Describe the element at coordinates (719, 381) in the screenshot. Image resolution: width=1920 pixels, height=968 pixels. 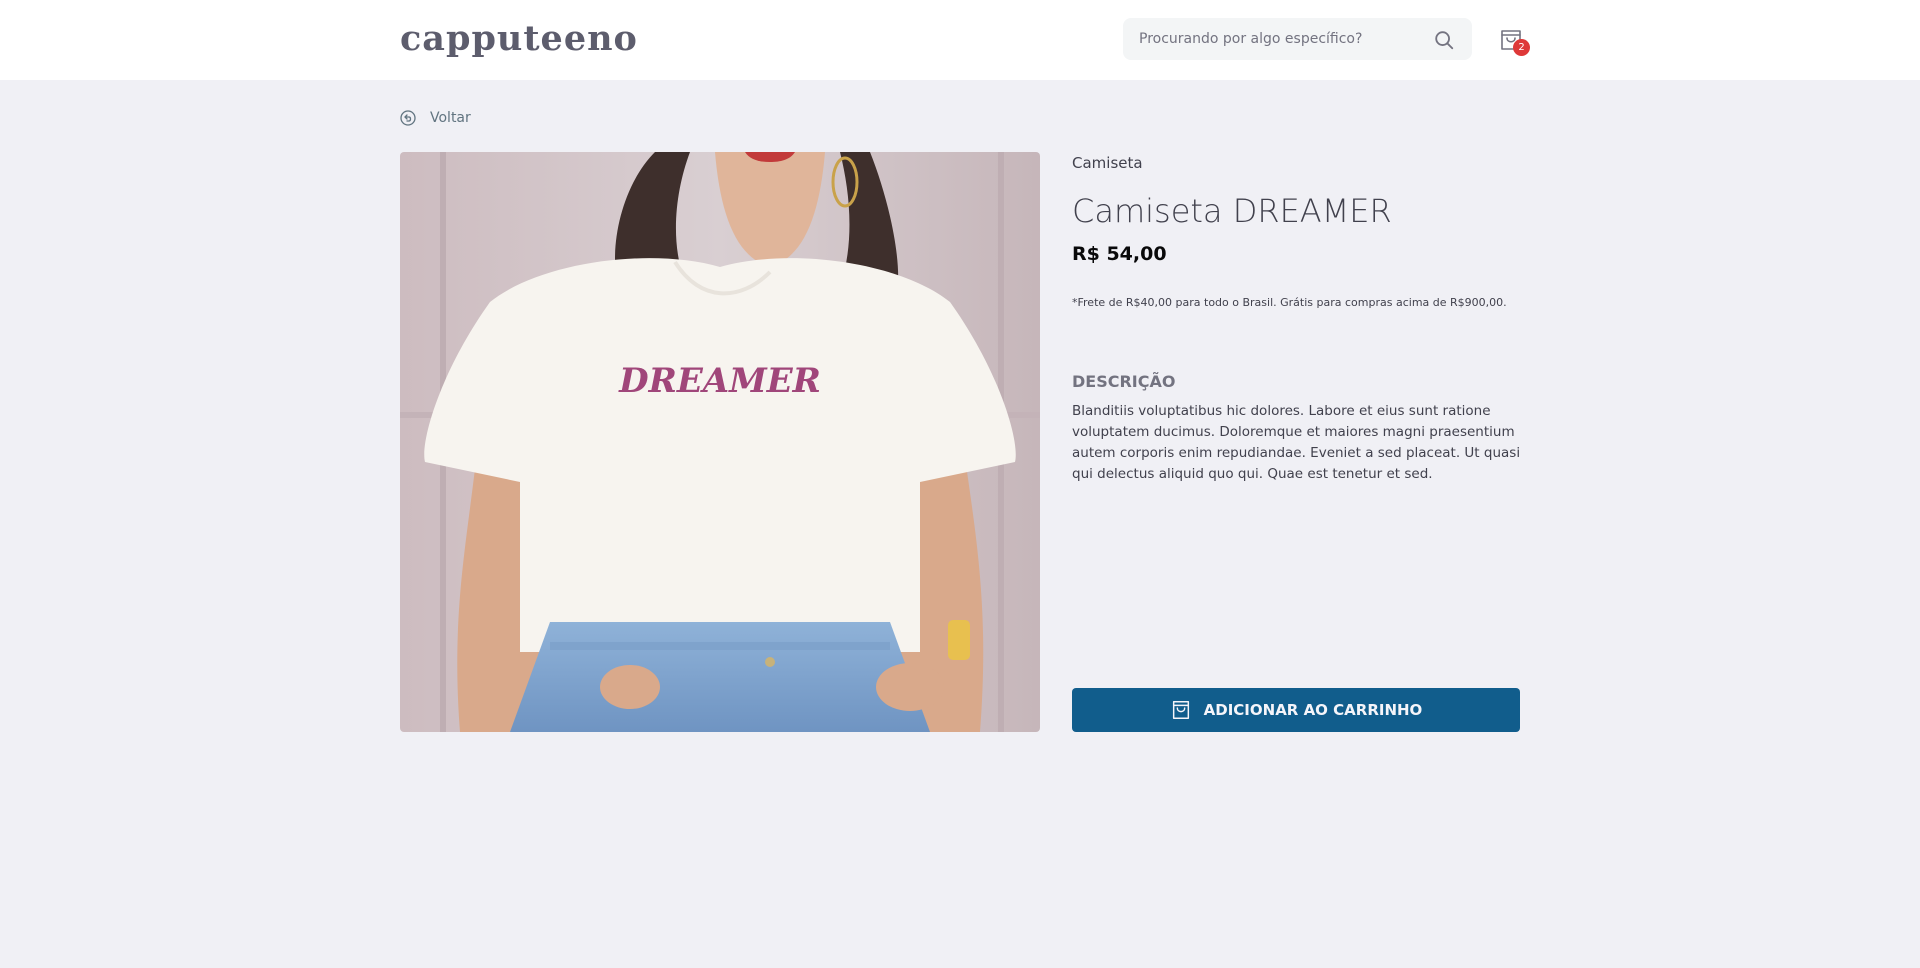
I see `shirt-print-text: DREAMER` at that location.